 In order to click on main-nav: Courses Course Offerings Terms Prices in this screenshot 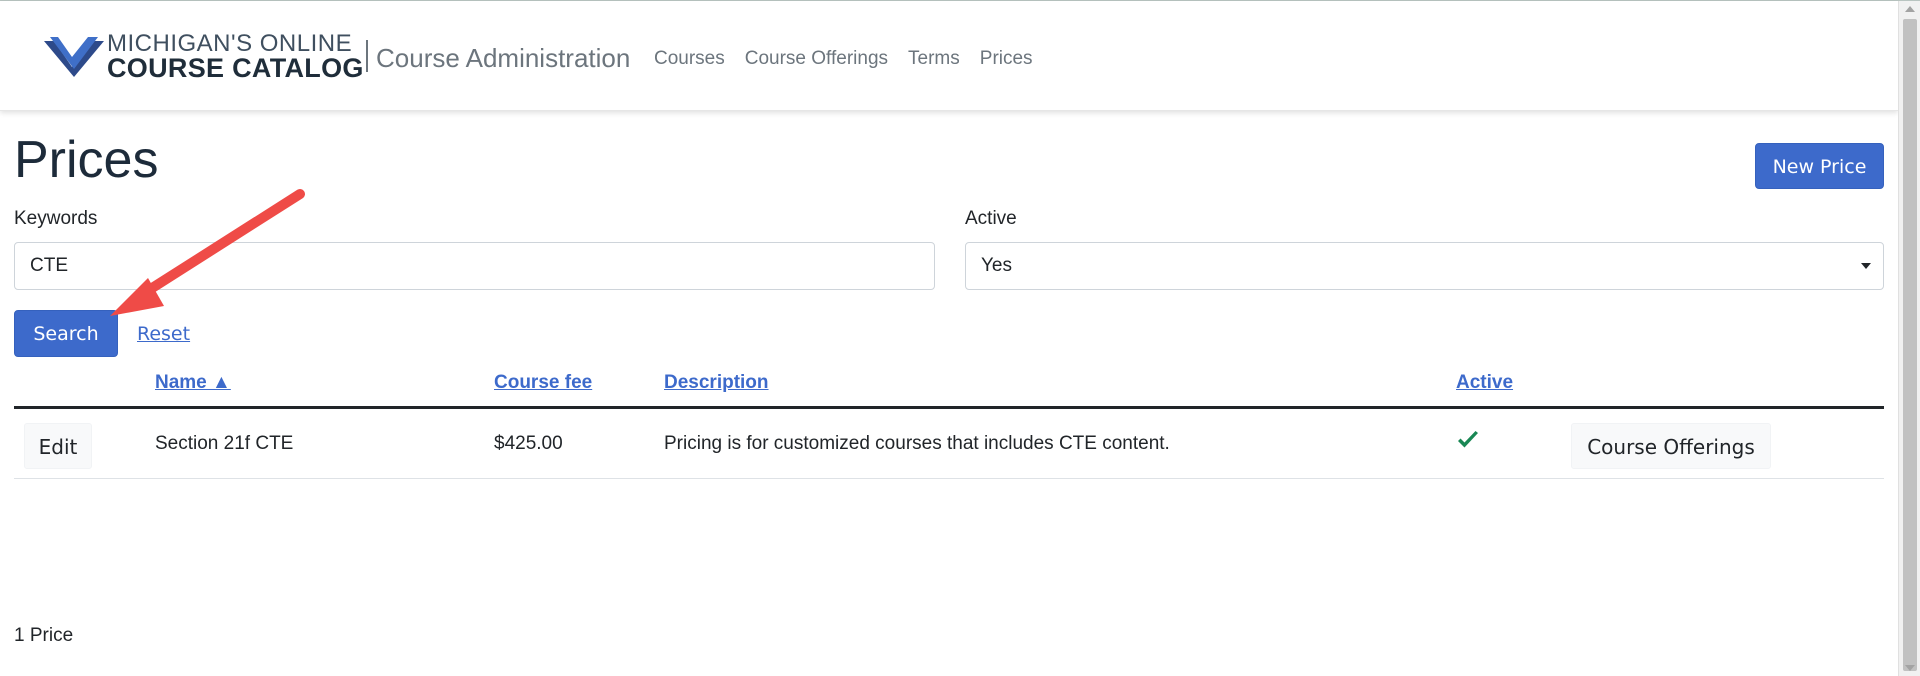, I will do `click(853, 59)`.